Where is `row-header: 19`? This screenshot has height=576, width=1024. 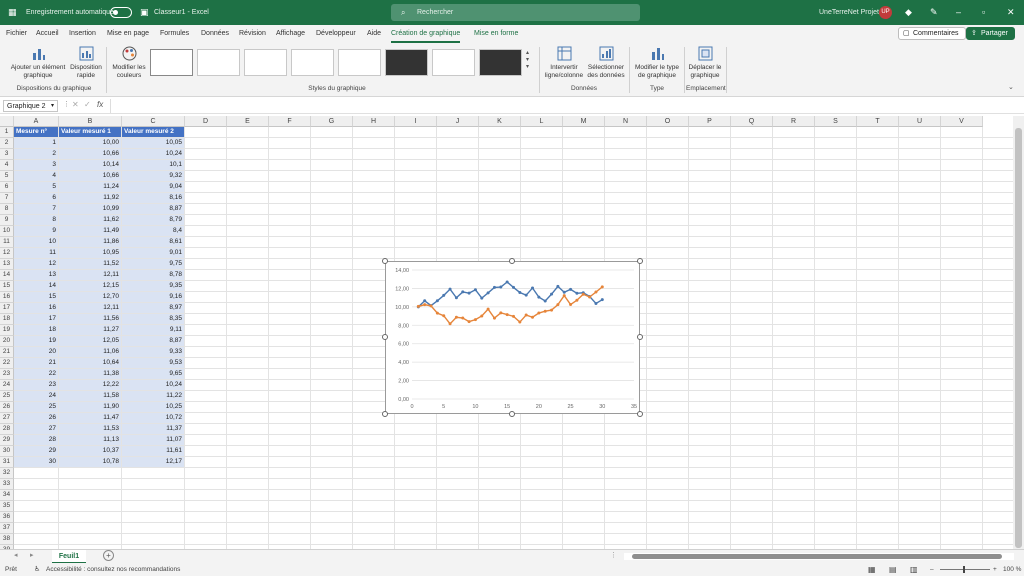 row-header: 19 is located at coordinates (7, 330).